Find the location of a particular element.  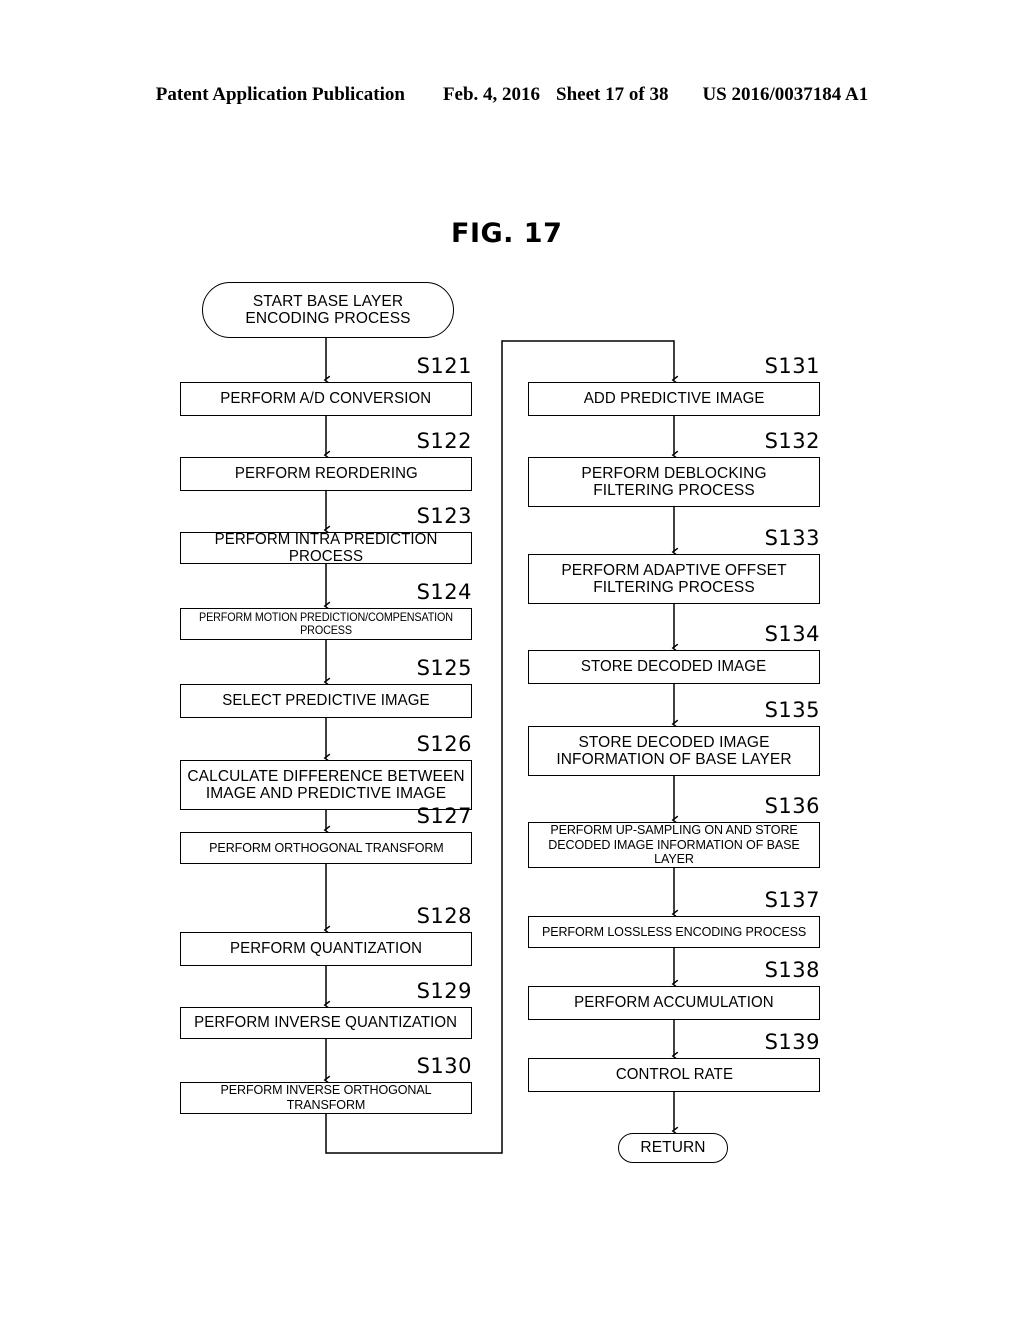

process-box-s122-label: PERFORM REORDERING is located at coordinates (326, 474).